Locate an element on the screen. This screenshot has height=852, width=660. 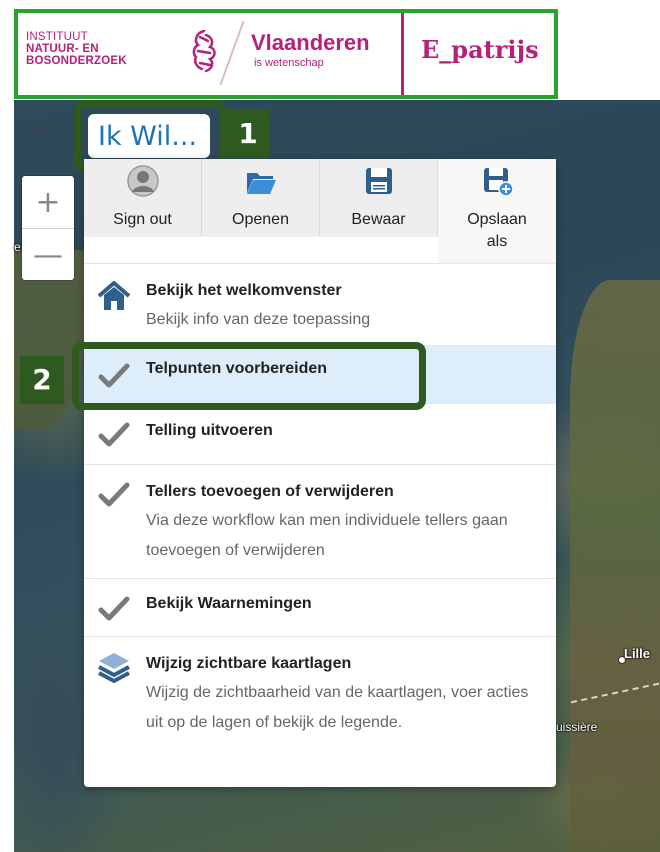
map-land is located at coordinates (615, 566).